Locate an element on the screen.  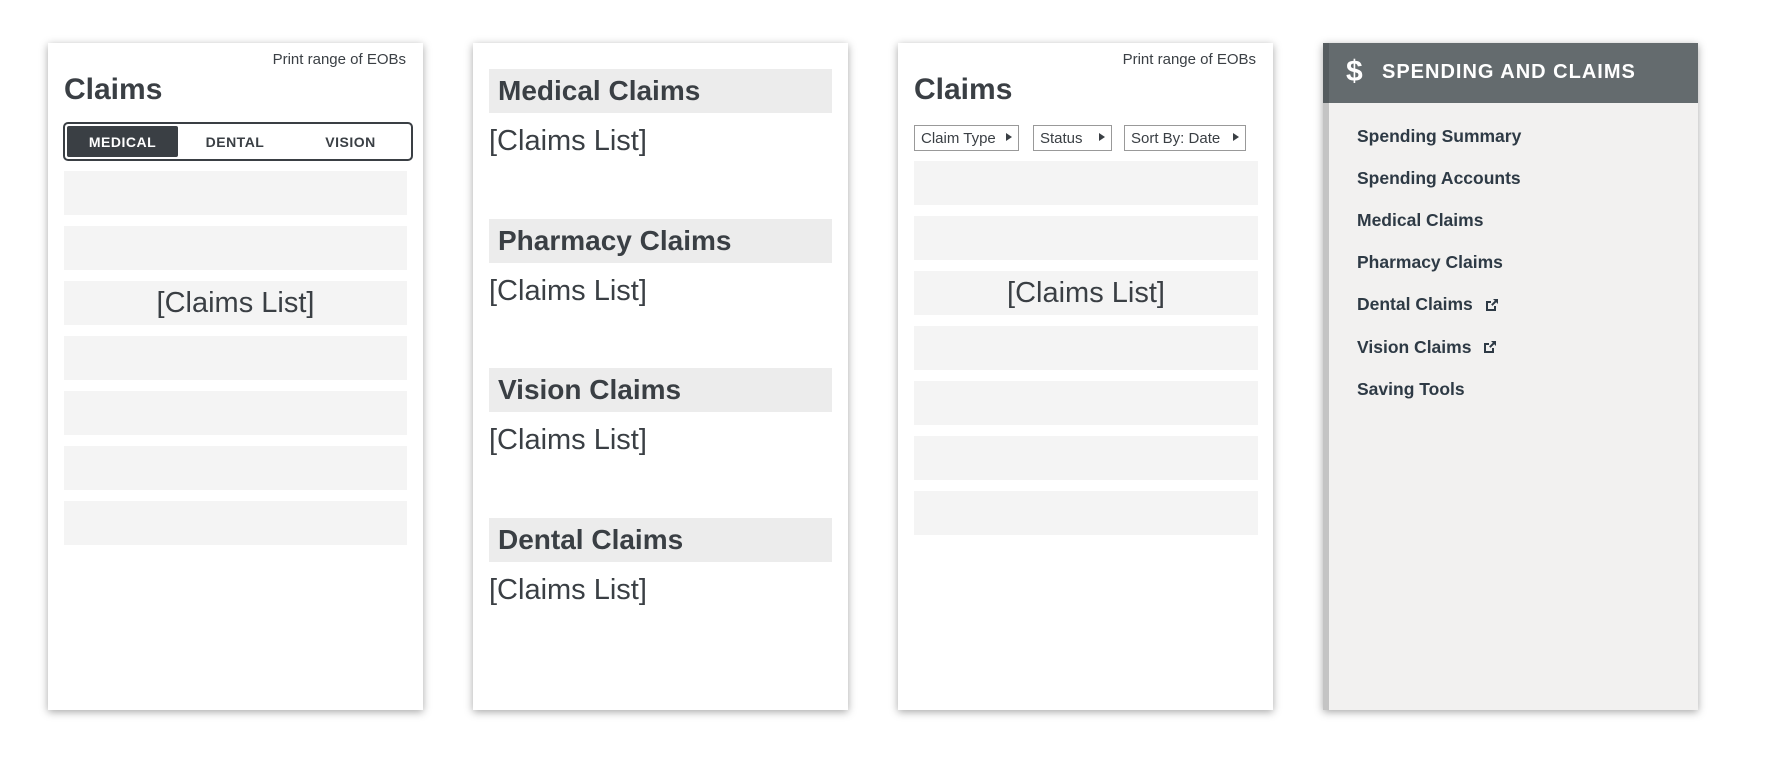
menu-item-label: Pharmacy Claims is located at coordinates (1430, 262).